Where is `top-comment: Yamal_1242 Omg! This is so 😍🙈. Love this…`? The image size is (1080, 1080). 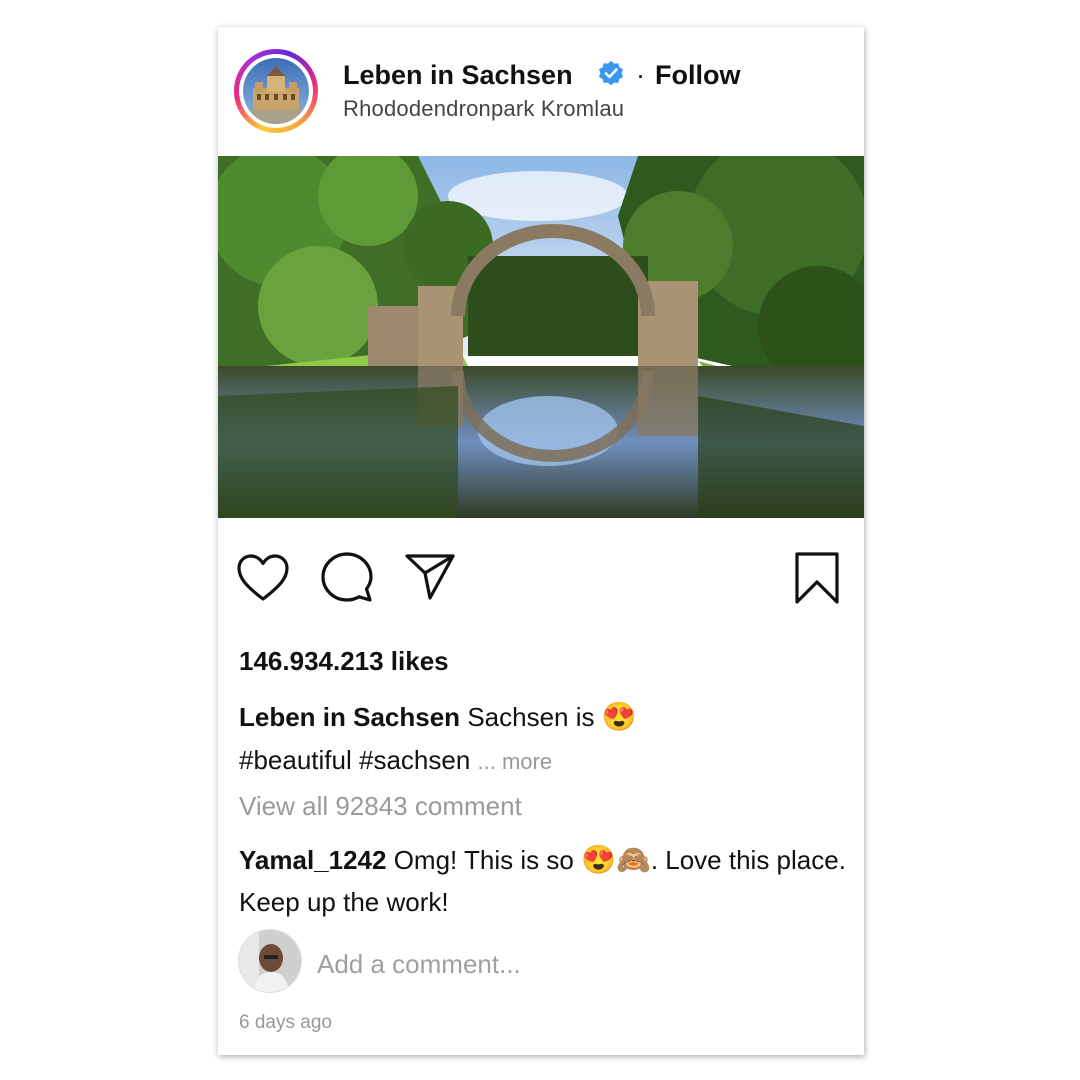
top-comment: Yamal_1242 Omg! This is so 😍🙈. Love this… is located at coordinates (544, 881).